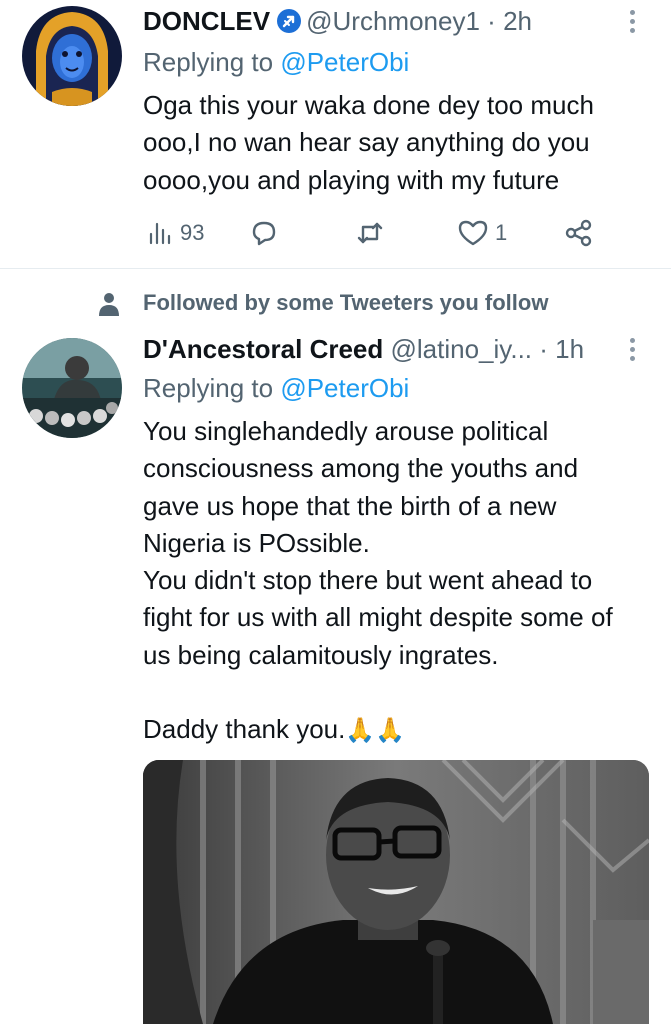  What do you see at coordinates (289, 24) in the screenshot?
I see `verified-badge-icon` at bounding box center [289, 24].